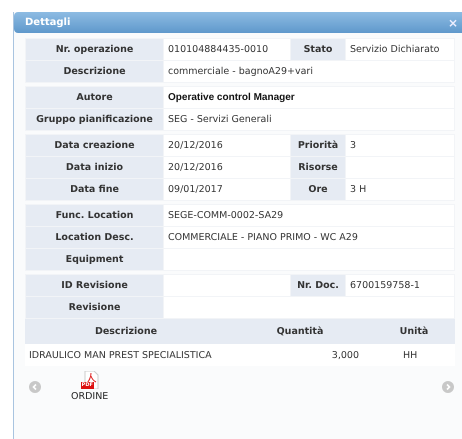  Describe the element at coordinates (400, 49) in the screenshot. I see `field-value: Servizio Dichiarato` at that location.